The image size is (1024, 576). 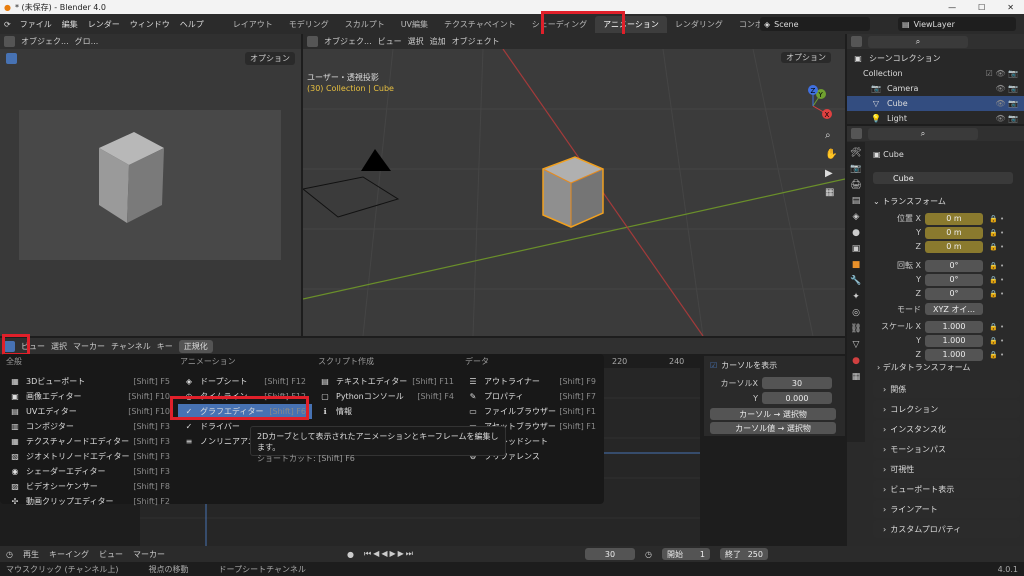 What do you see at coordinates (195, 346) in the screenshot?
I see `normalize-toggle: 正規化` at bounding box center [195, 346].